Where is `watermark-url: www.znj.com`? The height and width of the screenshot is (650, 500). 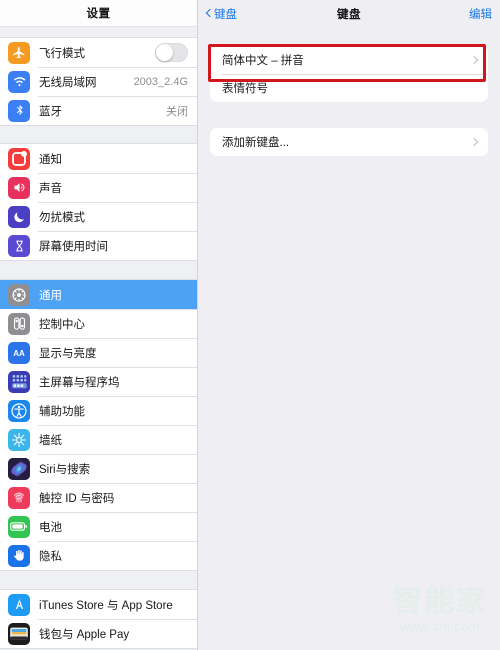
watermark-url: www.znj.com is located at coordinates (440, 627).